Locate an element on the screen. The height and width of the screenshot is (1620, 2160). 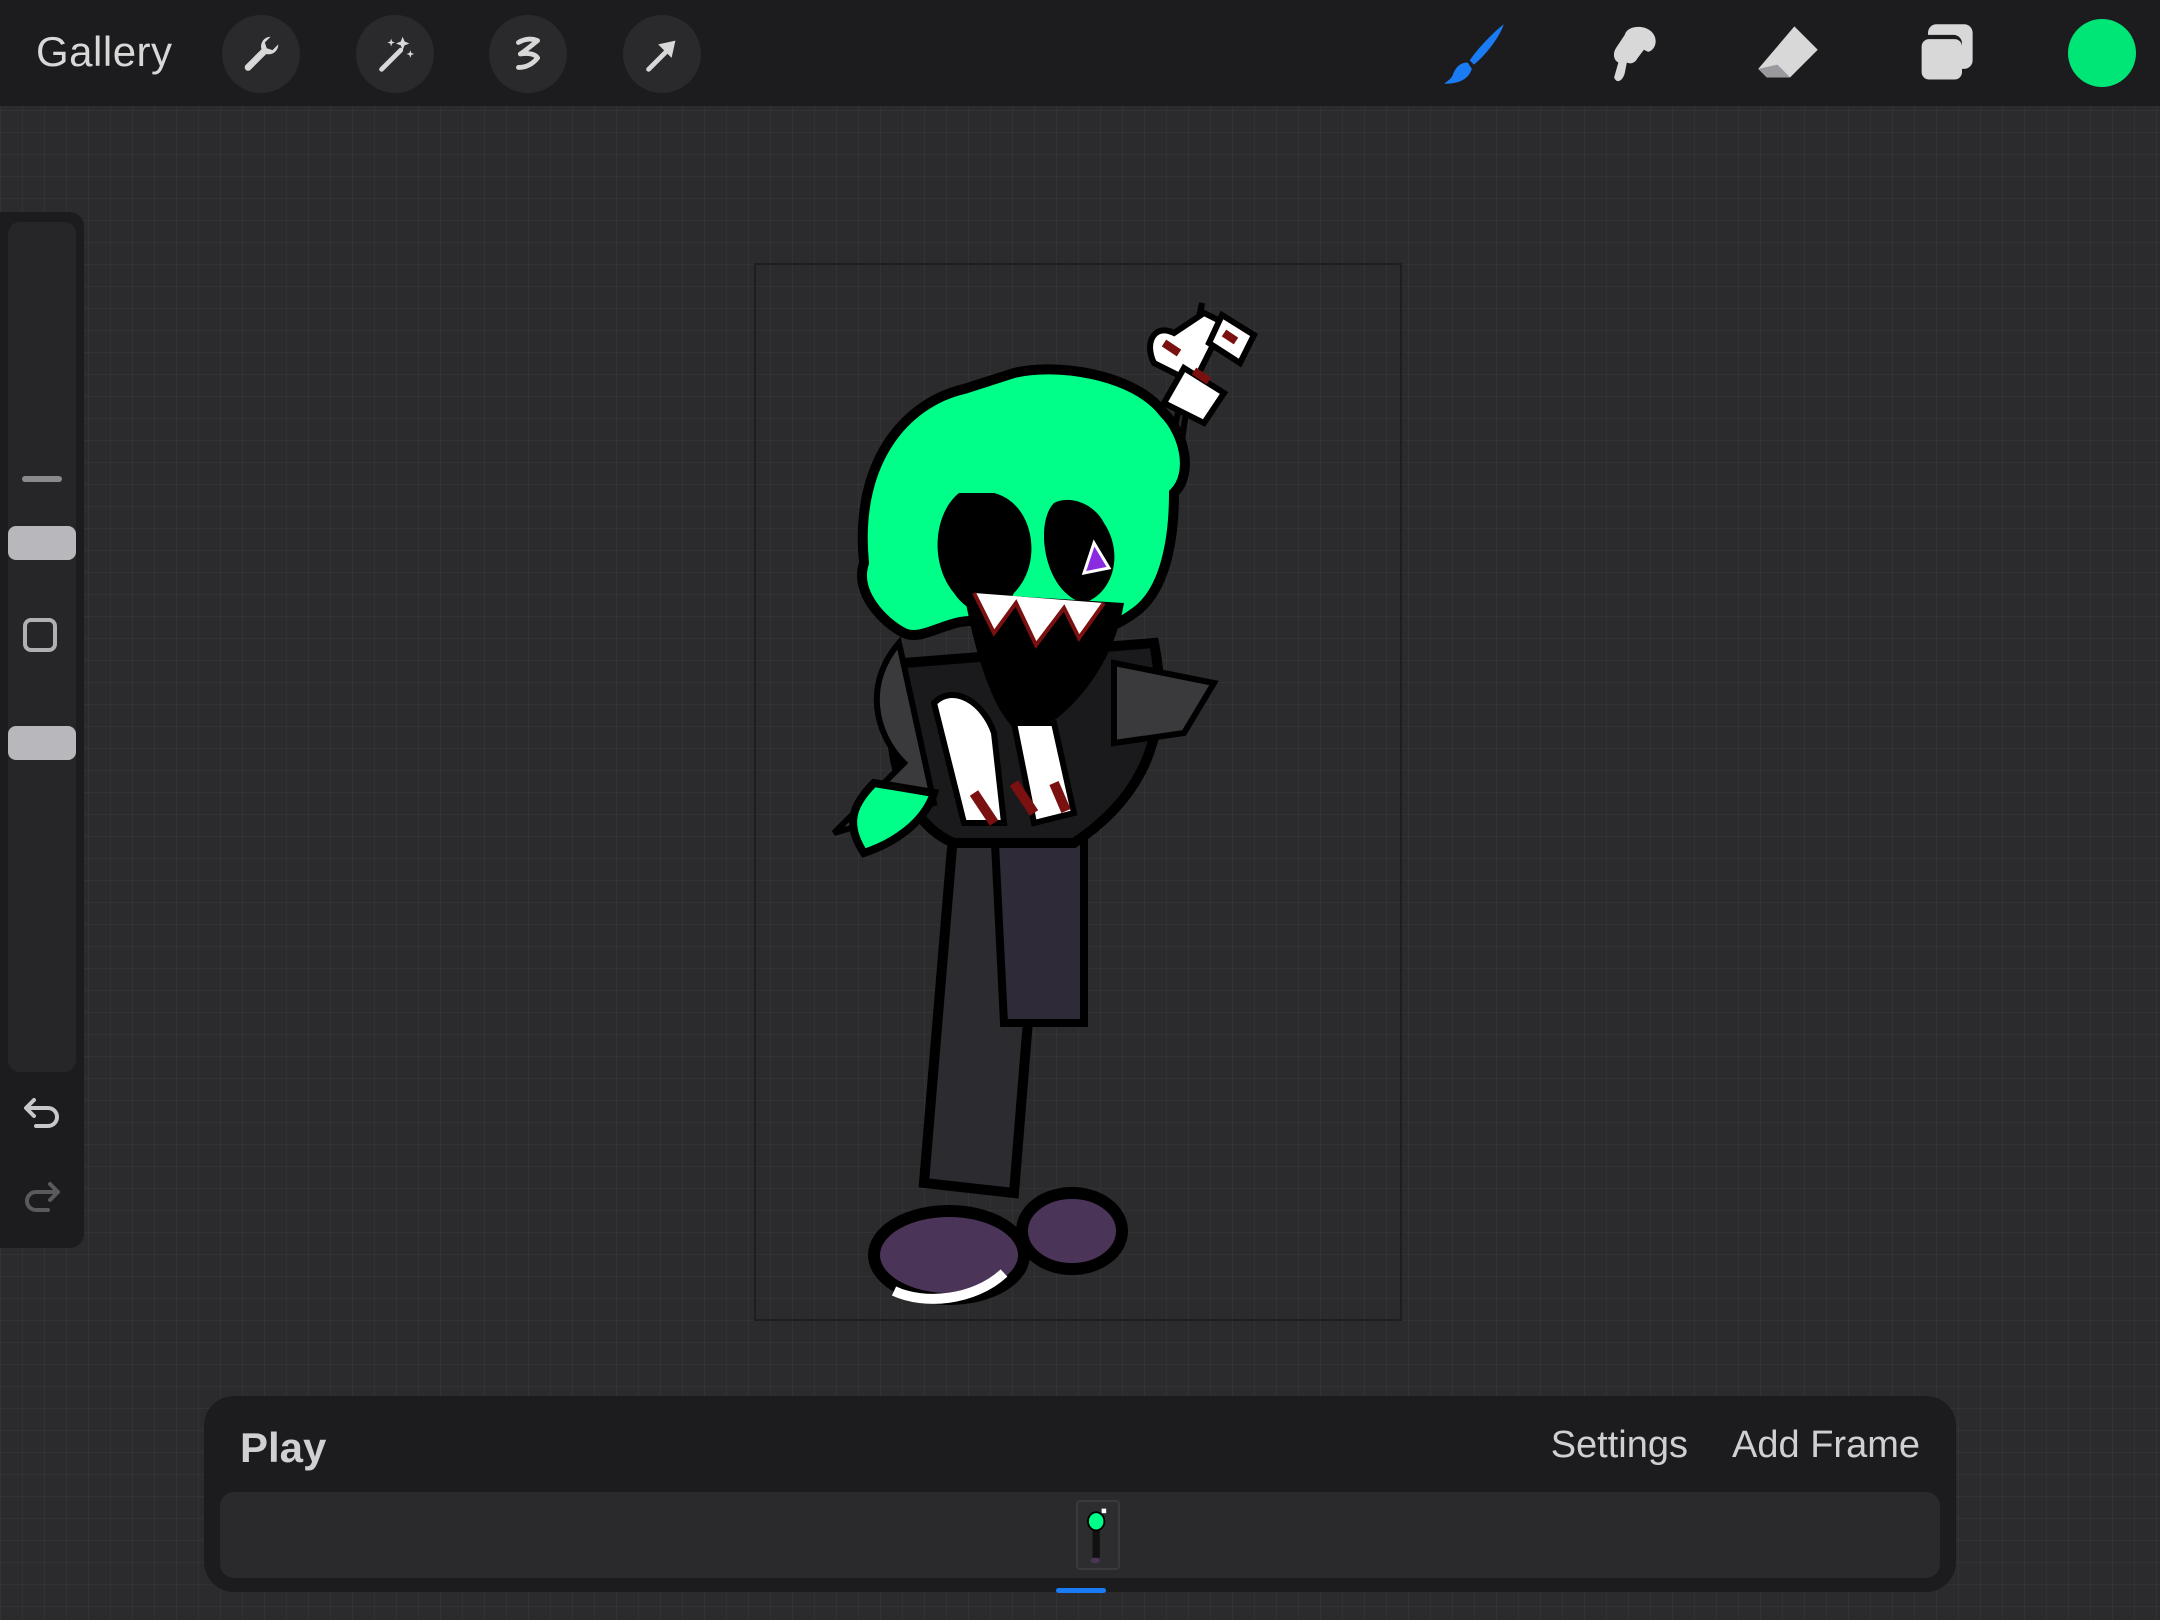
eraser-icon is located at coordinates (1788, 52).